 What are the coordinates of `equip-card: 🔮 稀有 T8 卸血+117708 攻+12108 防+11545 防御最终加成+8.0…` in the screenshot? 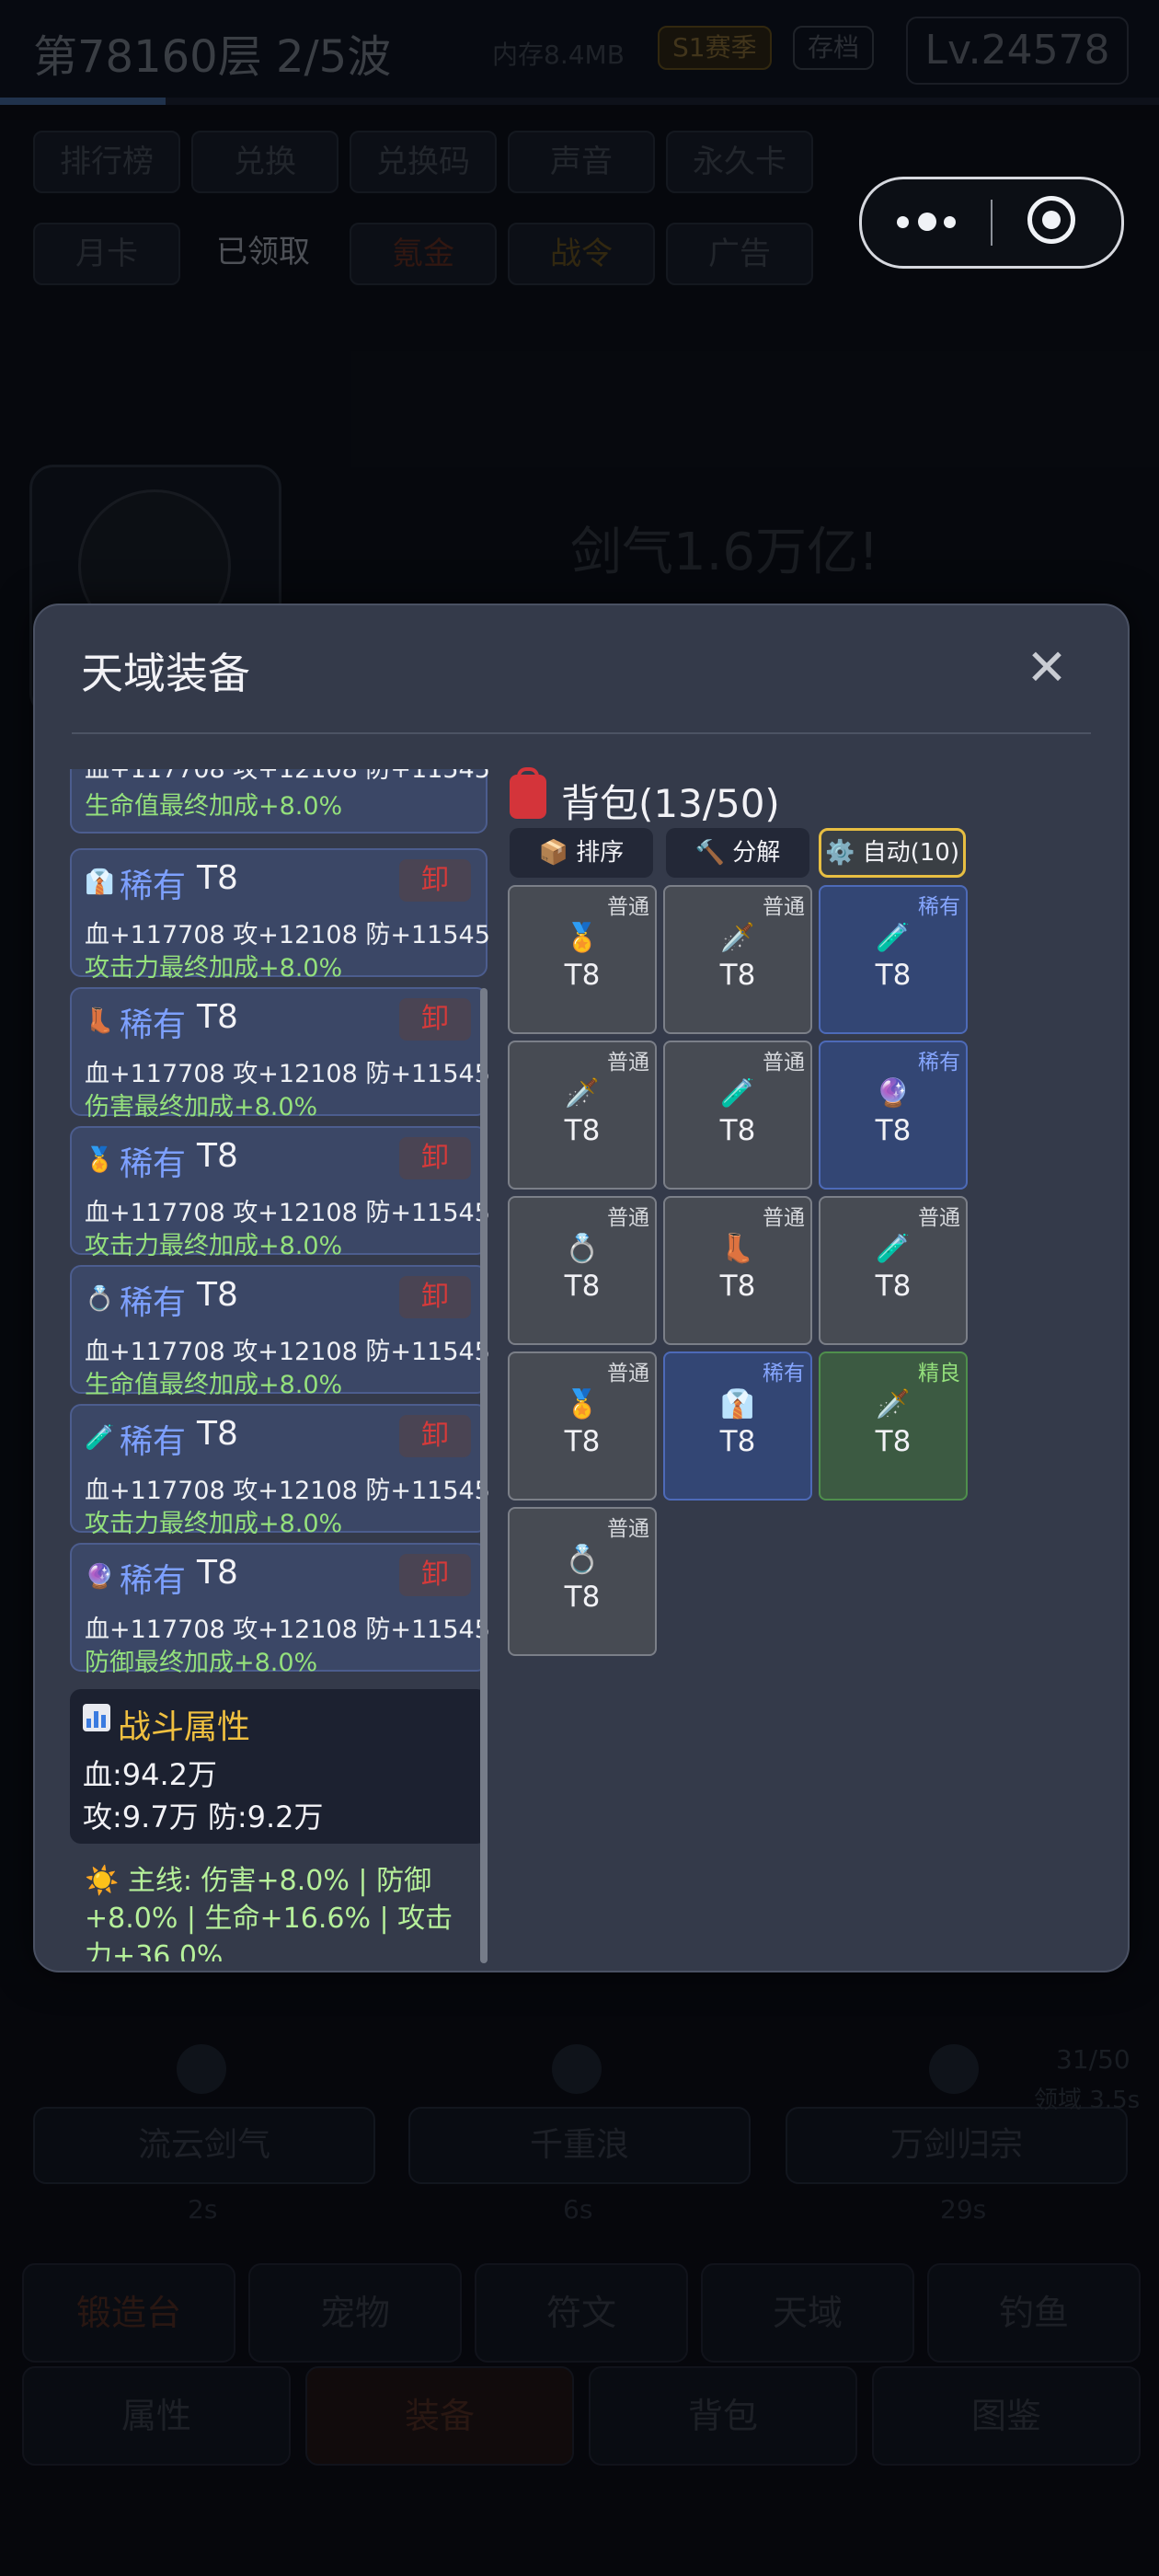 It's located at (280, 1610).